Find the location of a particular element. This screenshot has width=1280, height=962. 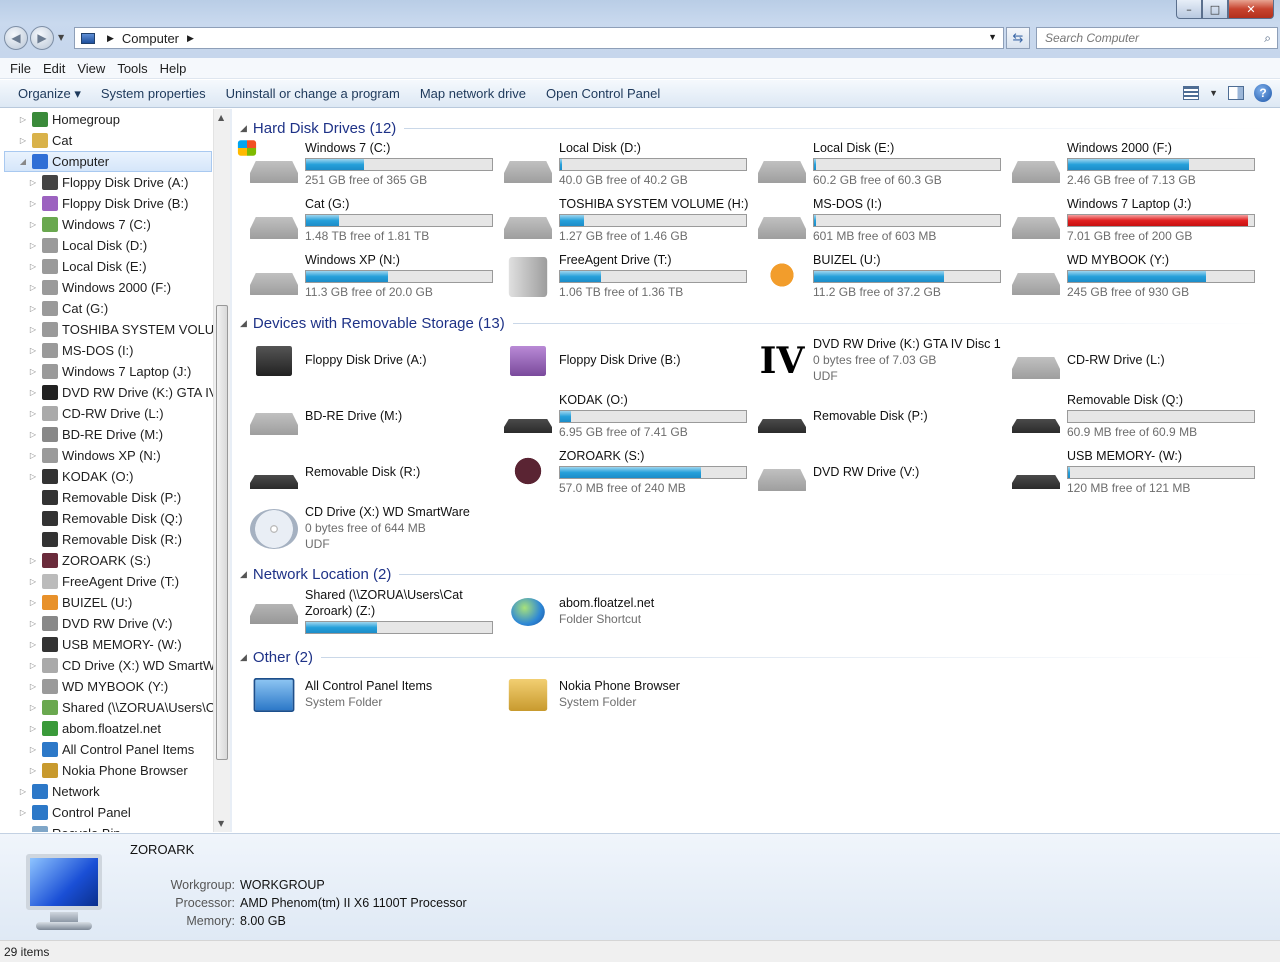

change-view-icon is located at coordinates (1191, 93).